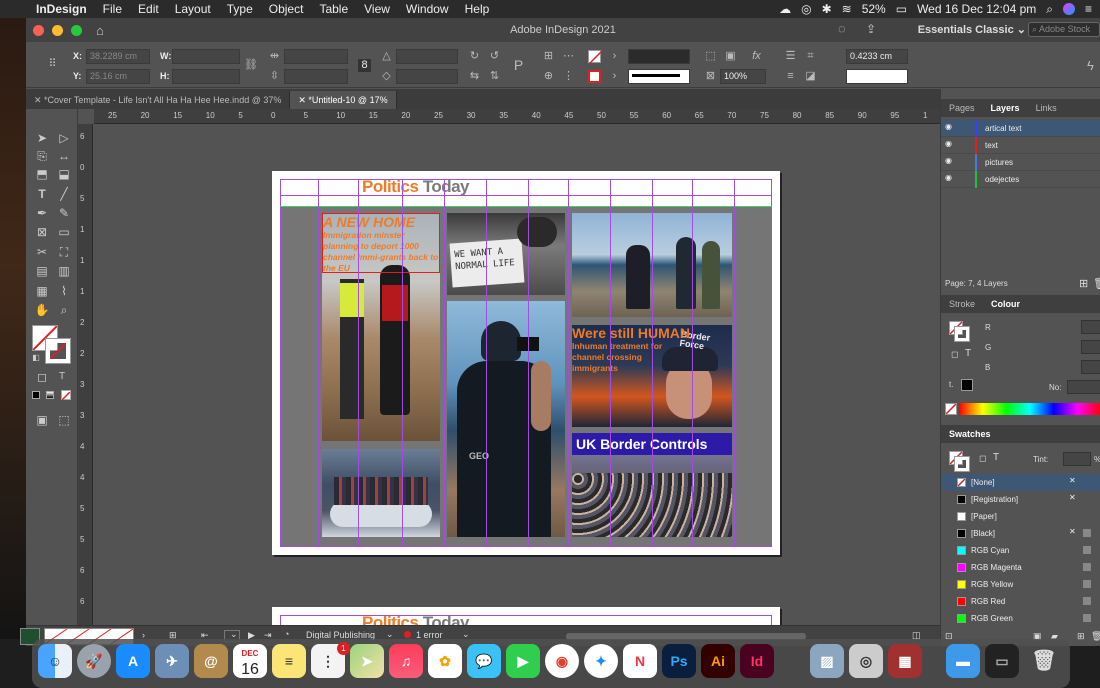  What do you see at coordinates (251, 65) in the screenshot?
I see `constrain-proportions-icon: ⛓` at bounding box center [251, 65].